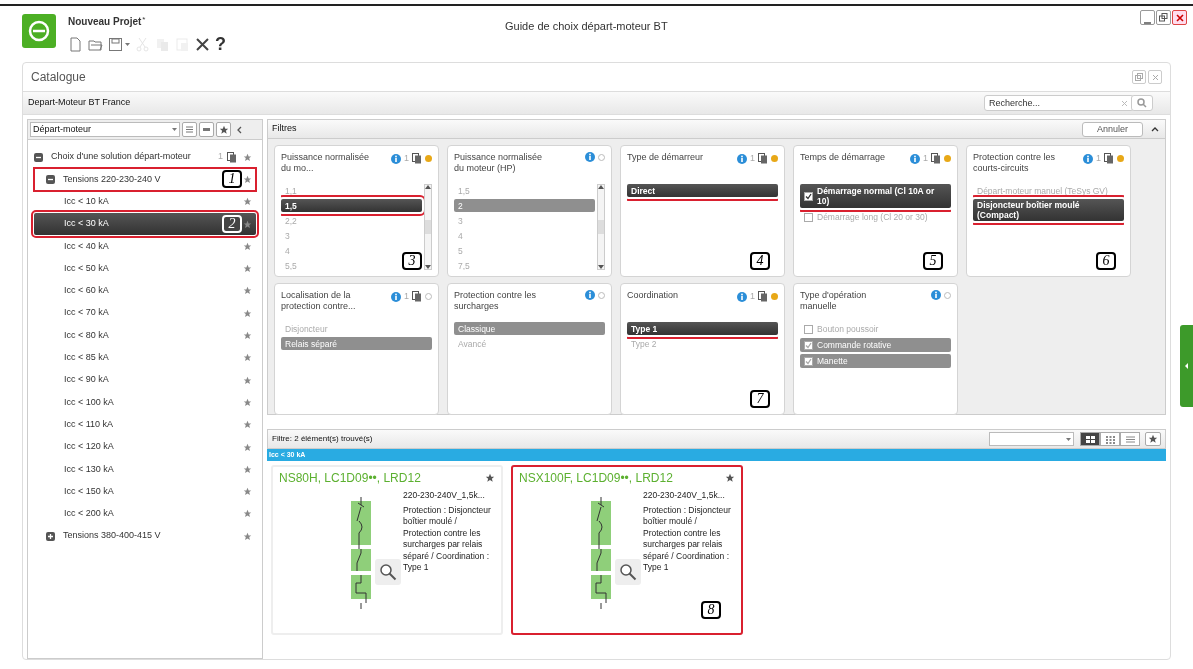 The height and width of the screenshot is (669, 1193). What do you see at coordinates (1147, 22) in the screenshot?
I see `minimize-icon` at bounding box center [1147, 22].